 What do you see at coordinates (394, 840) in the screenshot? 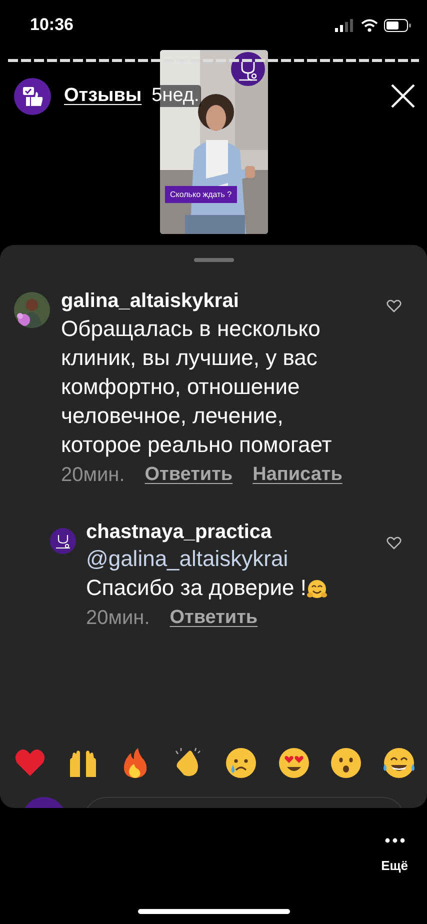
I see `more-icon` at bounding box center [394, 840].